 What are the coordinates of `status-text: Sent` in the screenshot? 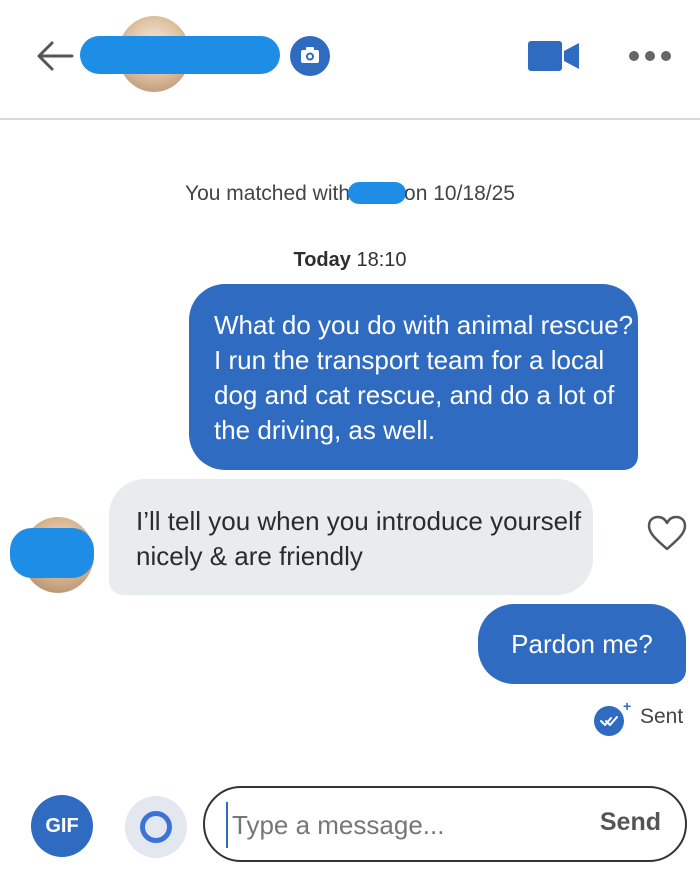 It's located at (662, 716).